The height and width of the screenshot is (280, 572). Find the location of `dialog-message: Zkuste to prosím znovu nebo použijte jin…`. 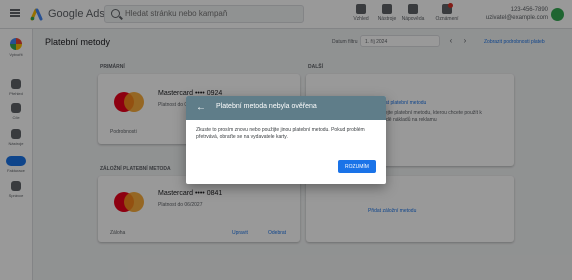

dialog-message: Zkuste to prosím znovu nebo použijte jin… is located at coordinates (280, 133).